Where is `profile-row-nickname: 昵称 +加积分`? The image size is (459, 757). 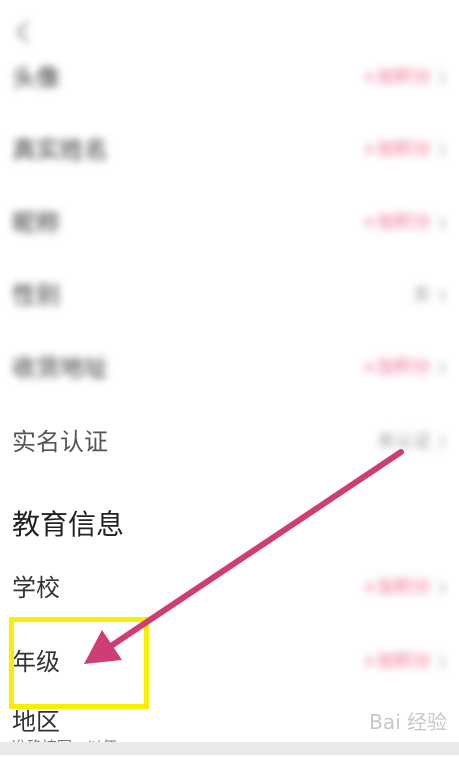
profile-row-nickname: 昵称 +加积分 is located at coordinates (229, 223).